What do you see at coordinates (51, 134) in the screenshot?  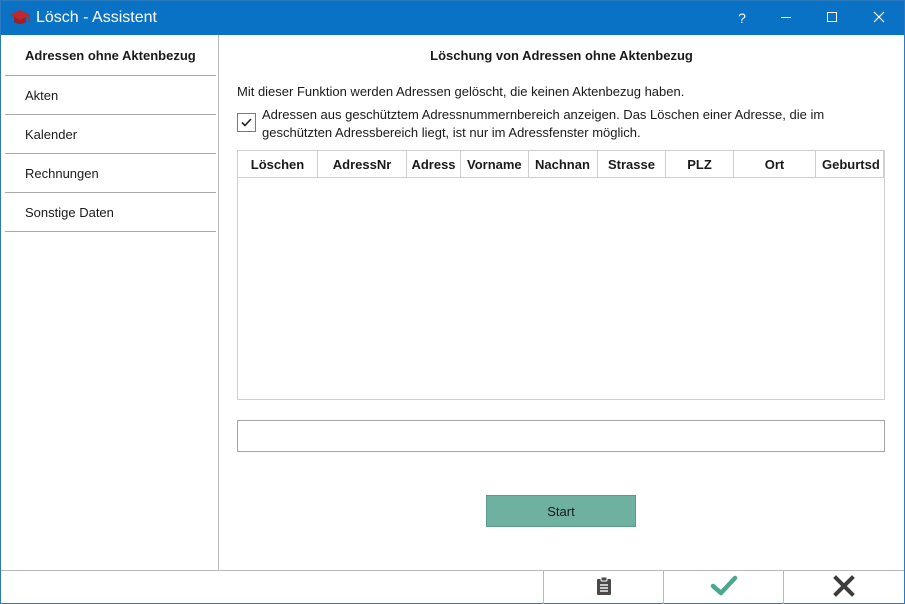 I see `sidebar-item-label: Kalender` at bounding box center [51, 134].